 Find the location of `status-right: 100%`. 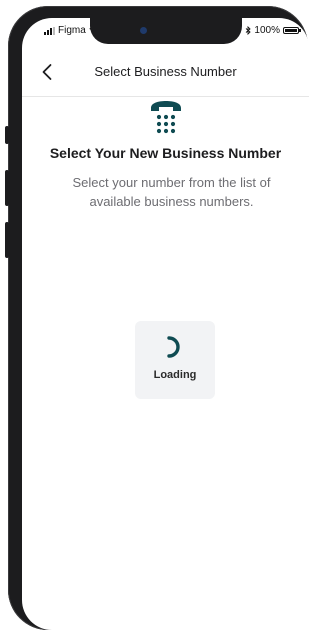

status-right: 100% is located at coordinates (273, 30).